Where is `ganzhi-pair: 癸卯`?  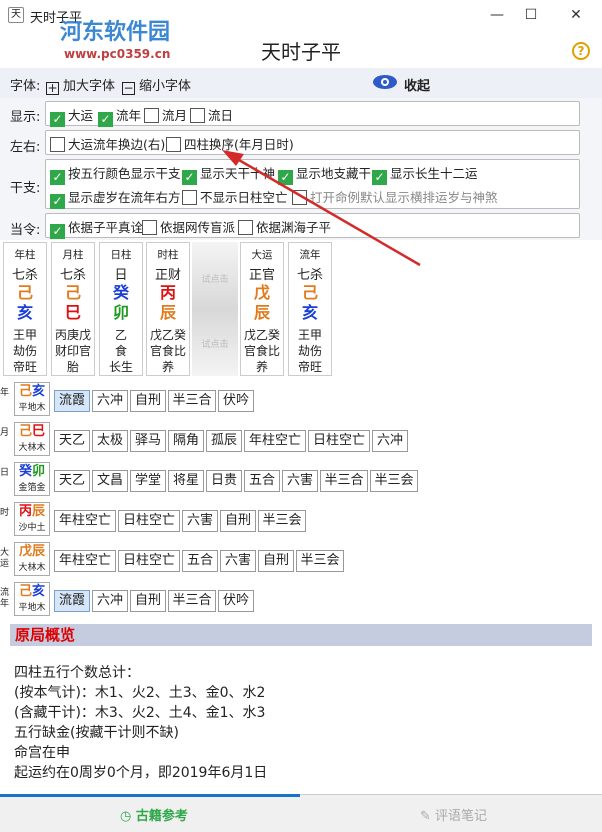
ganzhi-pair: 癸卯 is located at coordinates (32, 472).